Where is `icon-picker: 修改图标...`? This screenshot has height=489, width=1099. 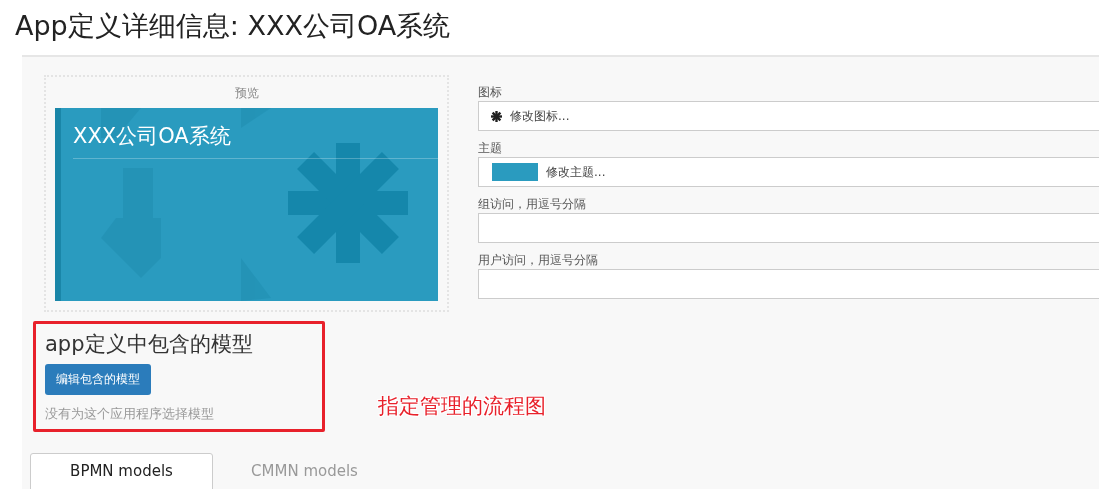
icon-picker: 修改图标... is located at coordinates (788, 116).